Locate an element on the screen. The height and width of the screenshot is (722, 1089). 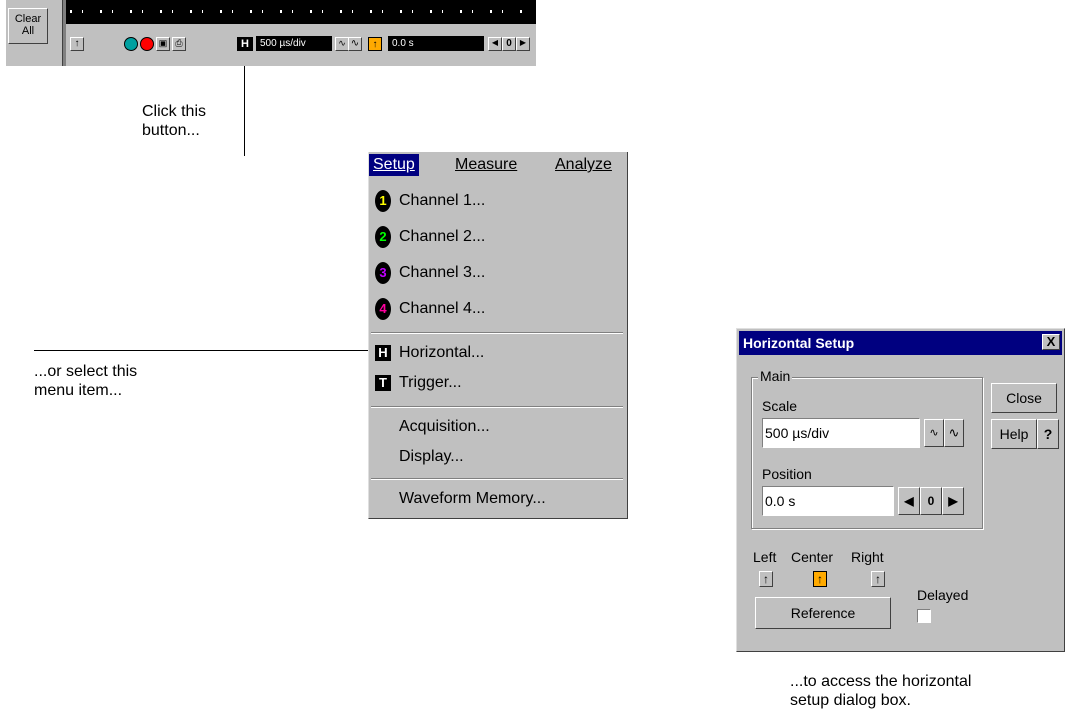
channel-1-icon: 1 is located at coordinates (383, 201).